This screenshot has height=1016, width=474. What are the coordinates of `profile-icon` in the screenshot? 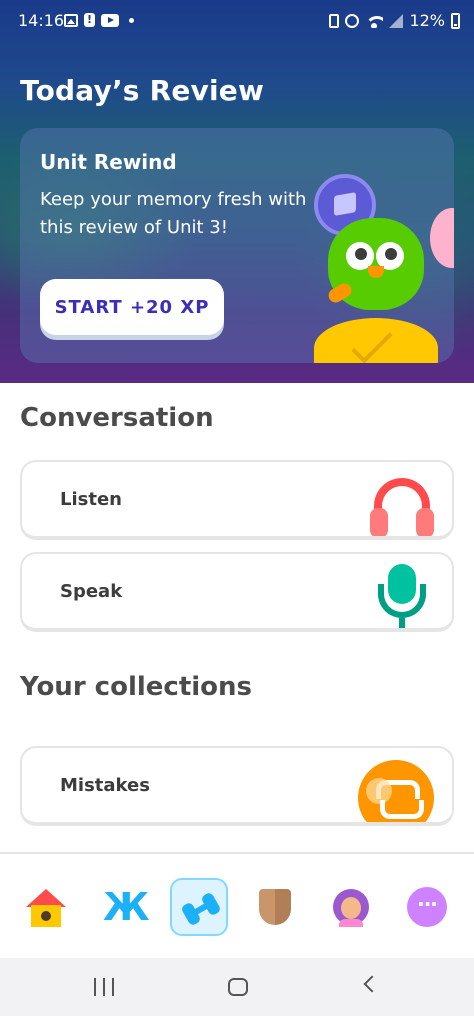 It's located at (351, 907).